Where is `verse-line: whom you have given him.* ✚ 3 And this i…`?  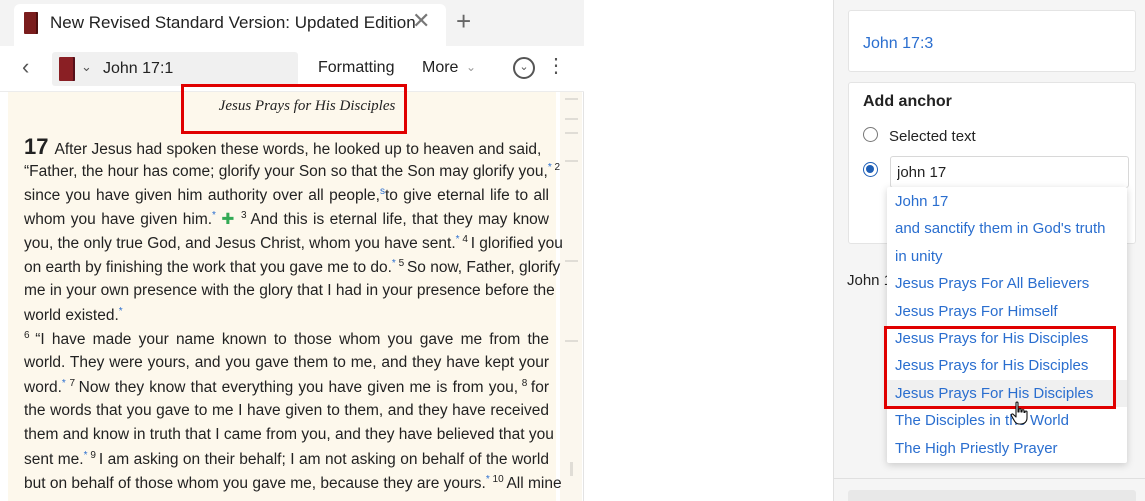
verse-line: whom you have given him.* ✚ 3 And this i… is located at coordinates (286, 219).